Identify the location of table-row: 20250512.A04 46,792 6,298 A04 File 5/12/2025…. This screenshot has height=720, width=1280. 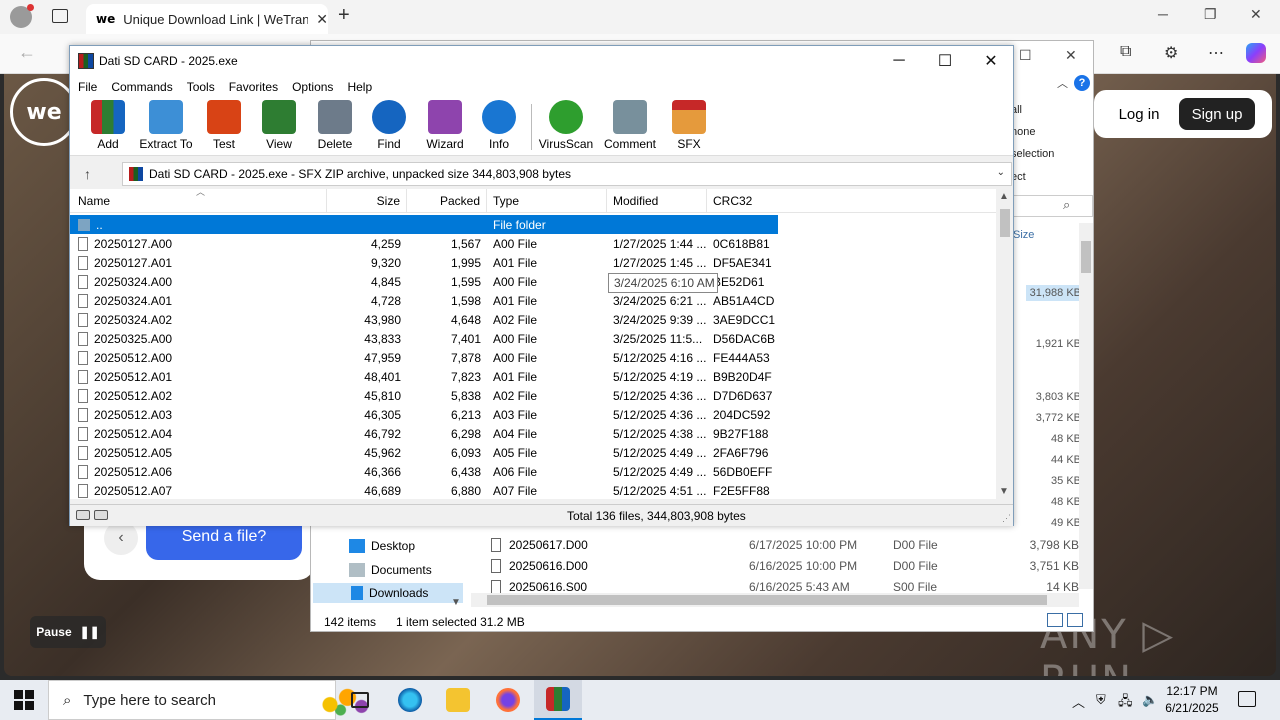
(424, 433).